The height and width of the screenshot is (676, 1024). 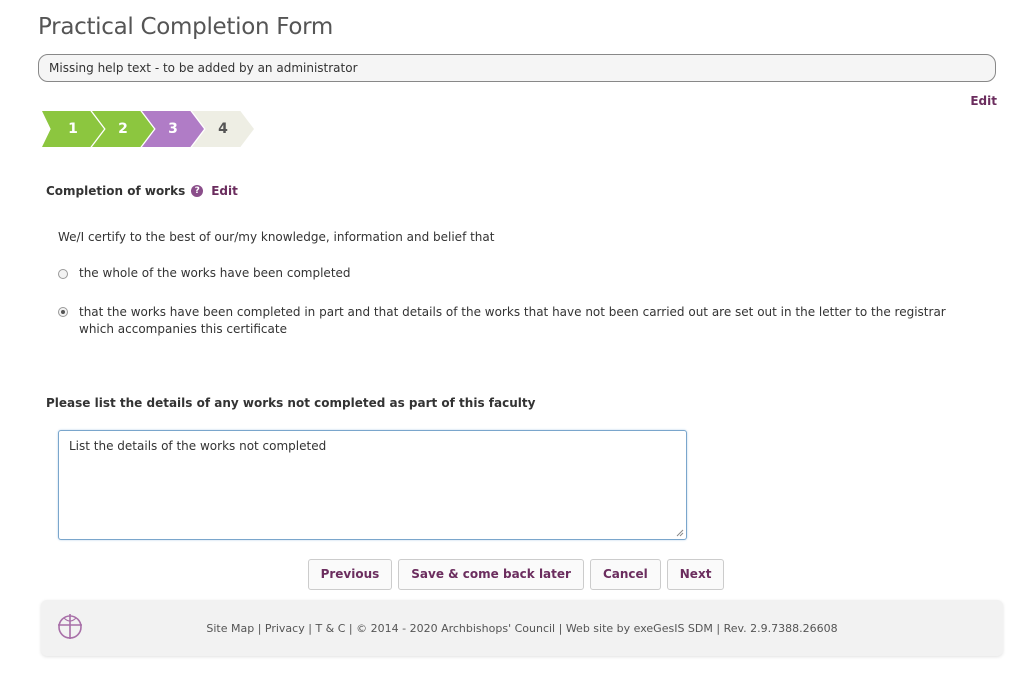 I want to click on section-heading: Completion of works ? Edit, so click(x=142, y=191).